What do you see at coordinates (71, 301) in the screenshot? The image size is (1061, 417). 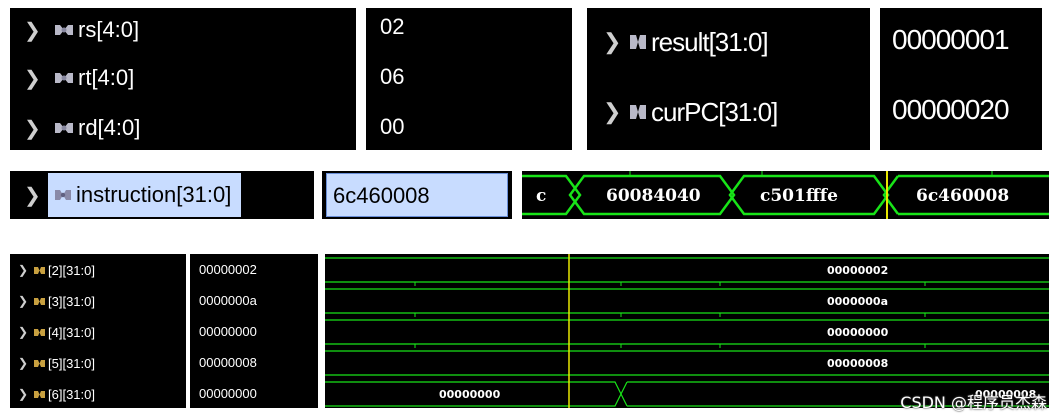 I see `register-name: [3][31:0]` at bounding box center [71, 301].